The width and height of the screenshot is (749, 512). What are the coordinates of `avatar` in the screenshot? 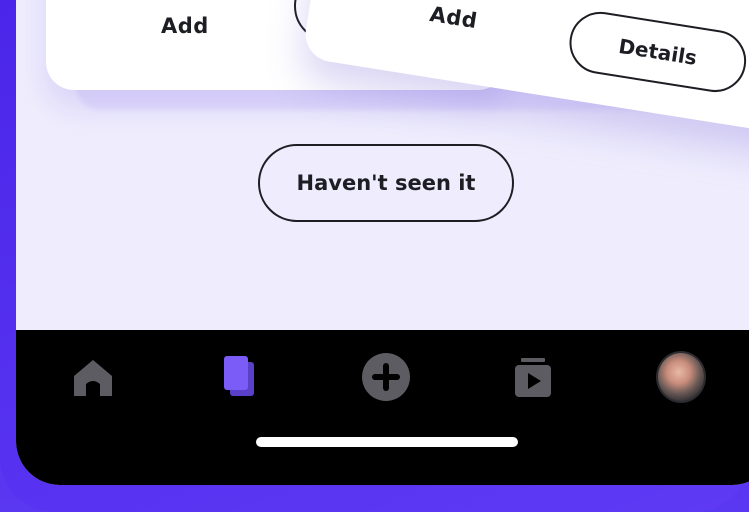 It's located at (681, 377).